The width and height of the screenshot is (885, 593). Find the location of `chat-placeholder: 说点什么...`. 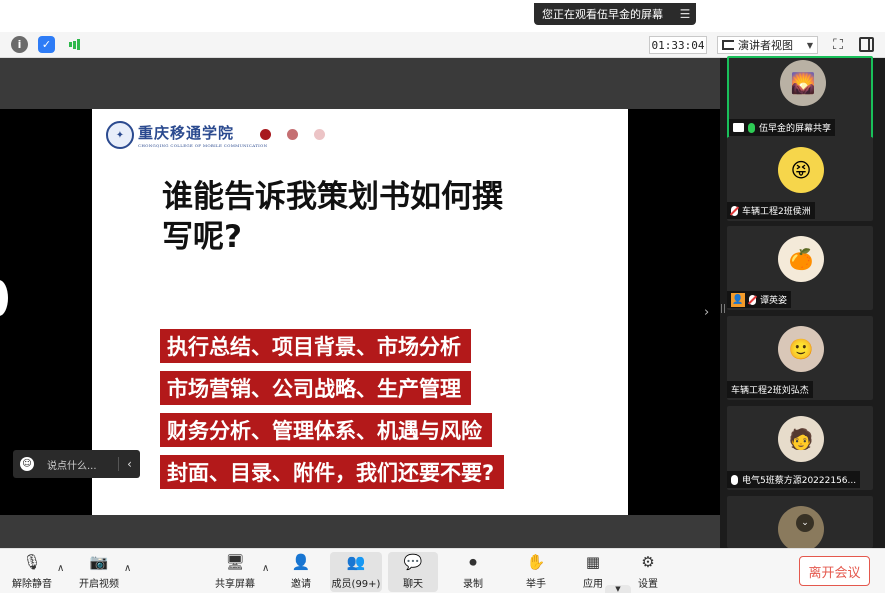

chat-placeholder: 说点什么... is located at coordinates (72, 466).